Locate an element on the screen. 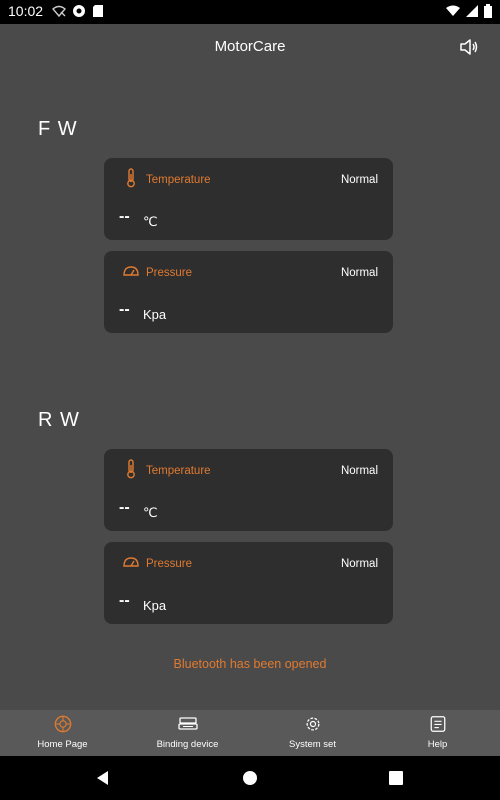  nav-item-system-set: System set is located at coordinates (312, 733).